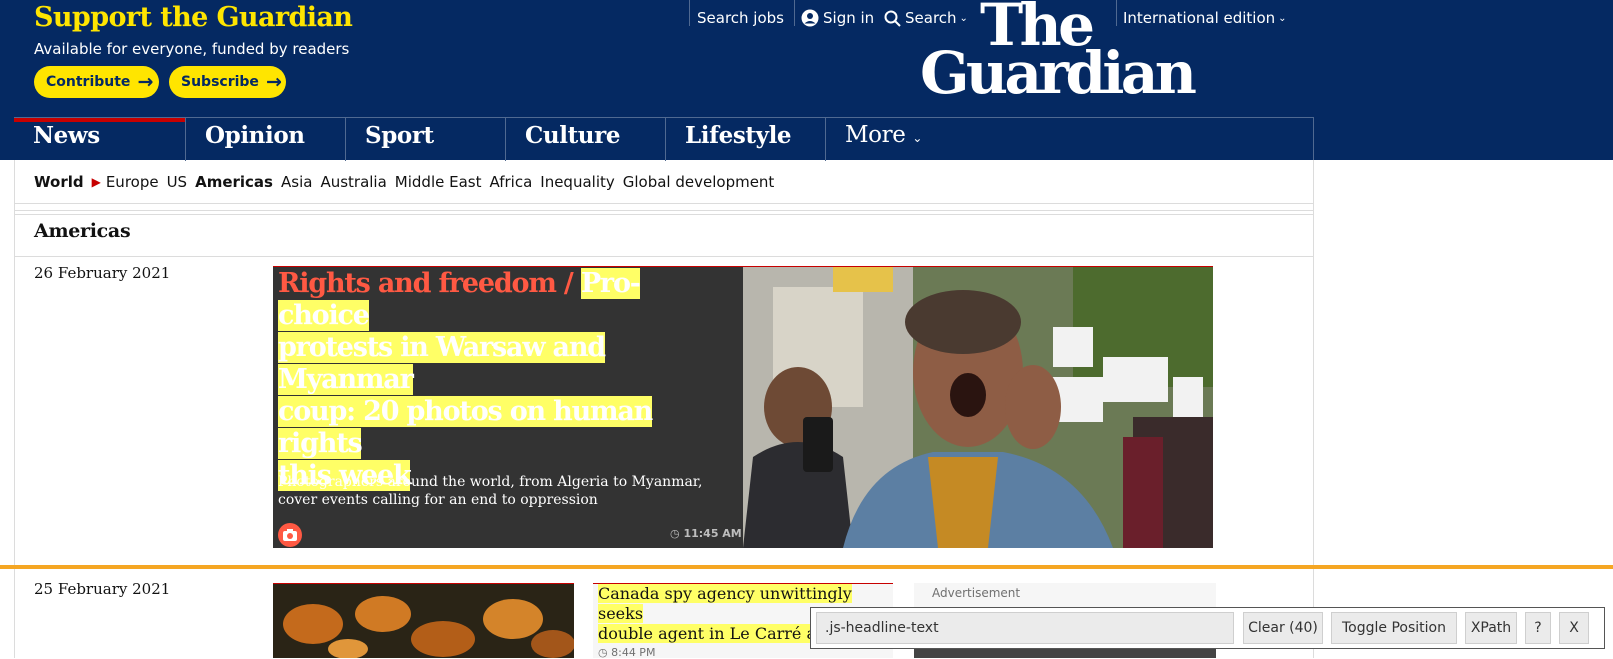 The height and width of the screenshot is (659, 1613). Describe the element at coordinates (423, 620) in the screenshot. I see `butterfly-photo` at that location.